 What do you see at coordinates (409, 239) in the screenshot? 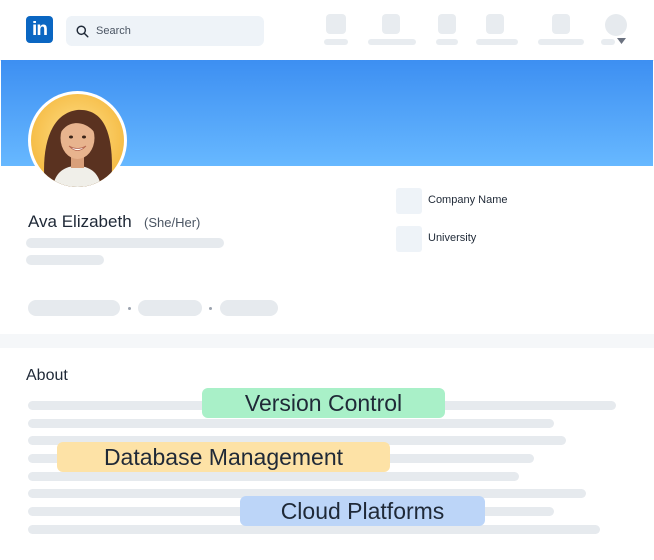
I see `university-logo-icon` at bounding box center [409, 239].